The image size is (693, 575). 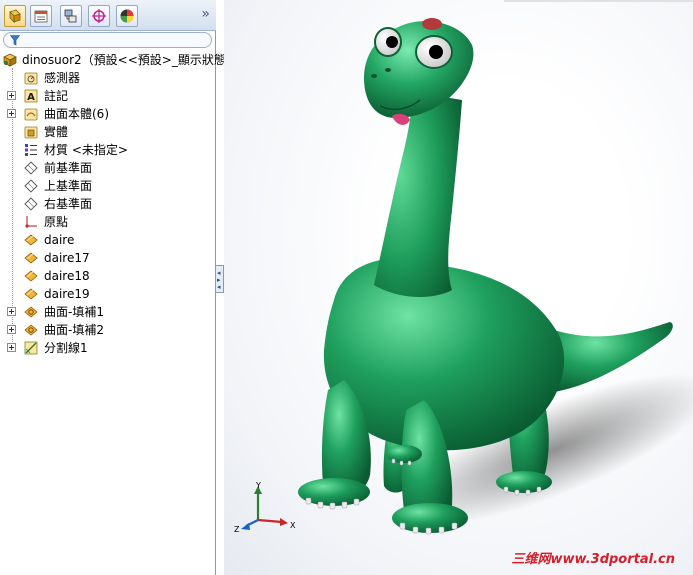 I want to click on dimxpert-manager-tab, so click(x=99, y=16).